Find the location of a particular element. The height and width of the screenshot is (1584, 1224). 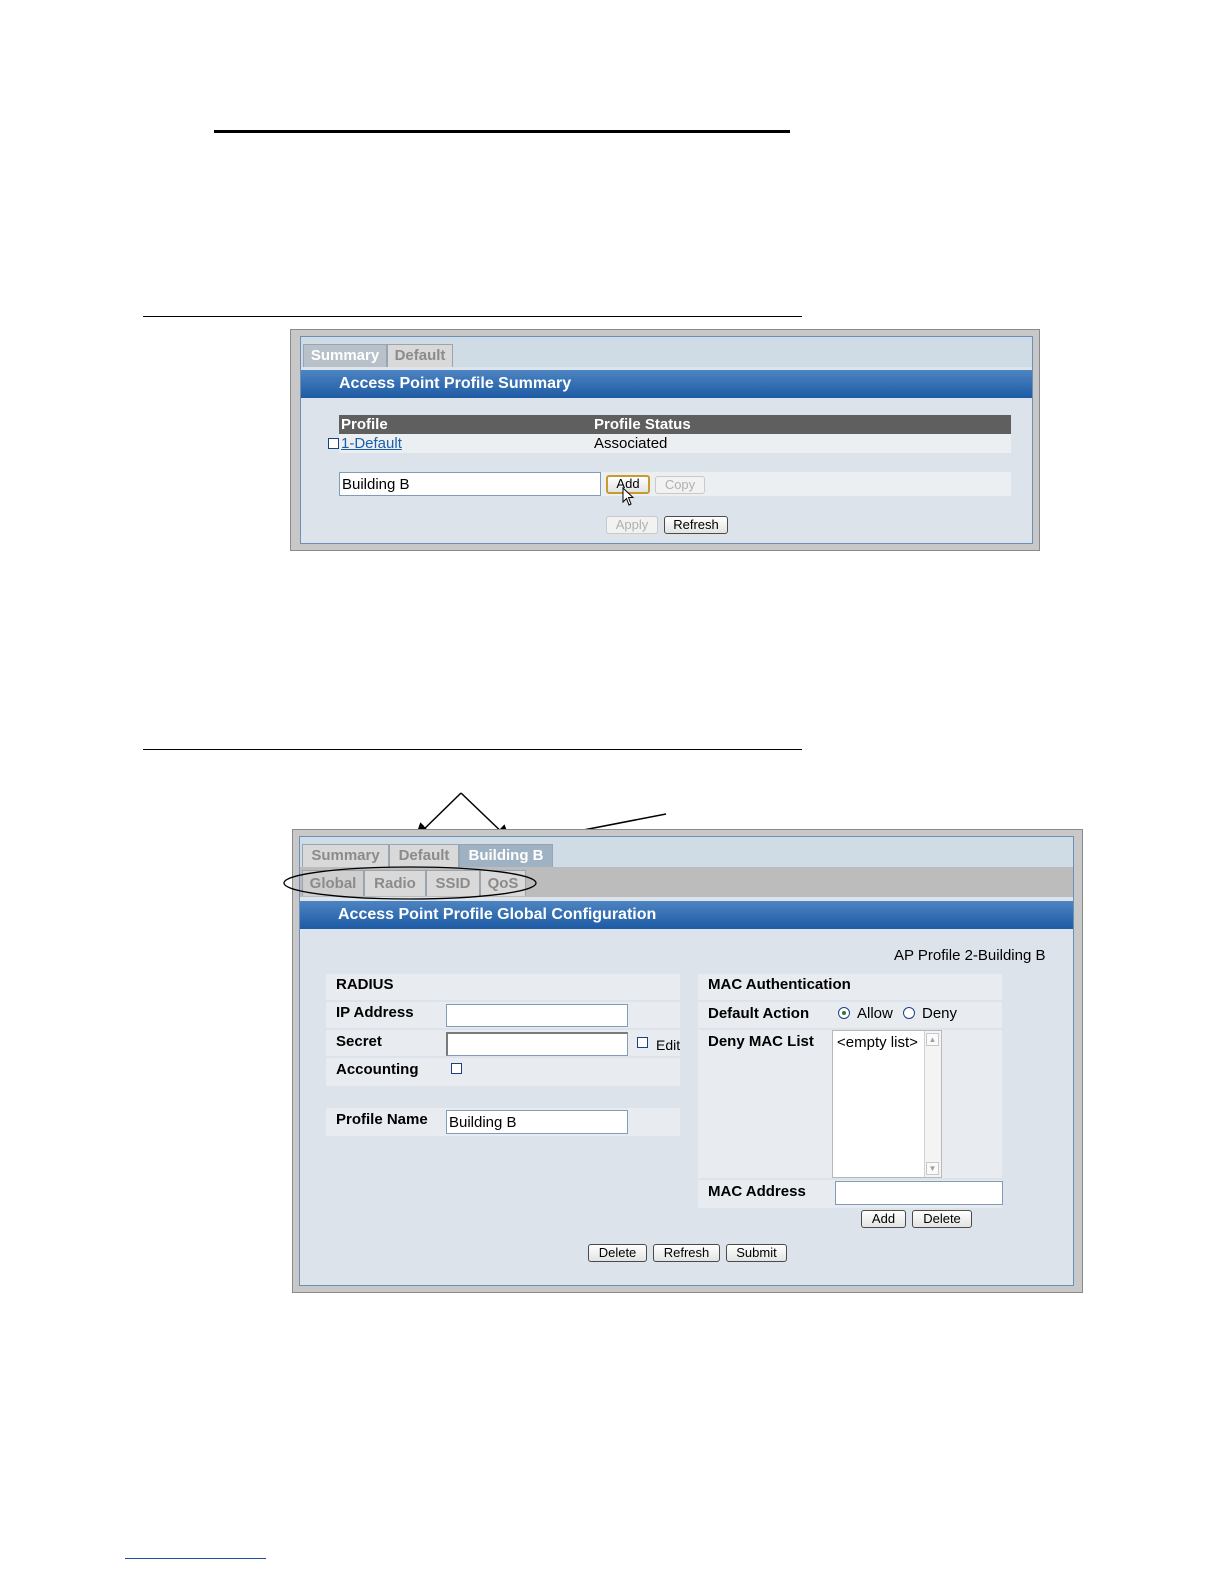

deny-radio is located at coordinates (909, 1013).